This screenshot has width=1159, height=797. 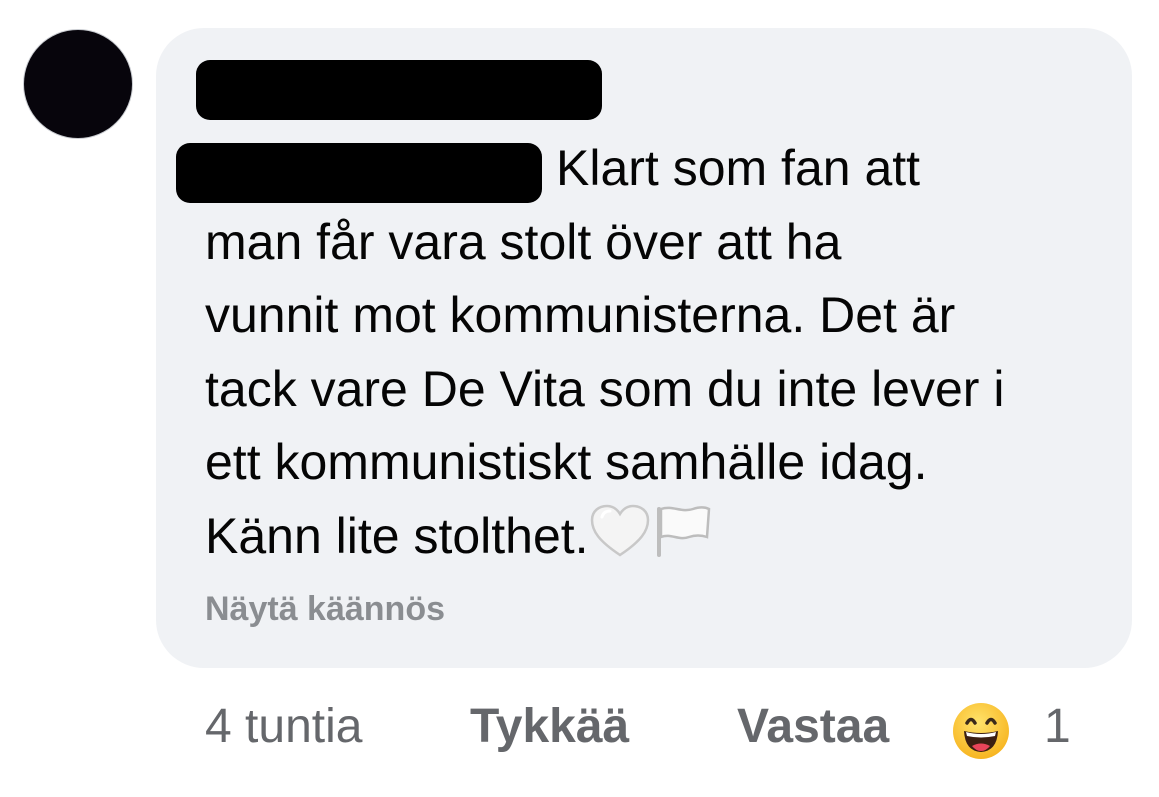 I want to click on grinning-face-icon, so click(x=981, y=731).